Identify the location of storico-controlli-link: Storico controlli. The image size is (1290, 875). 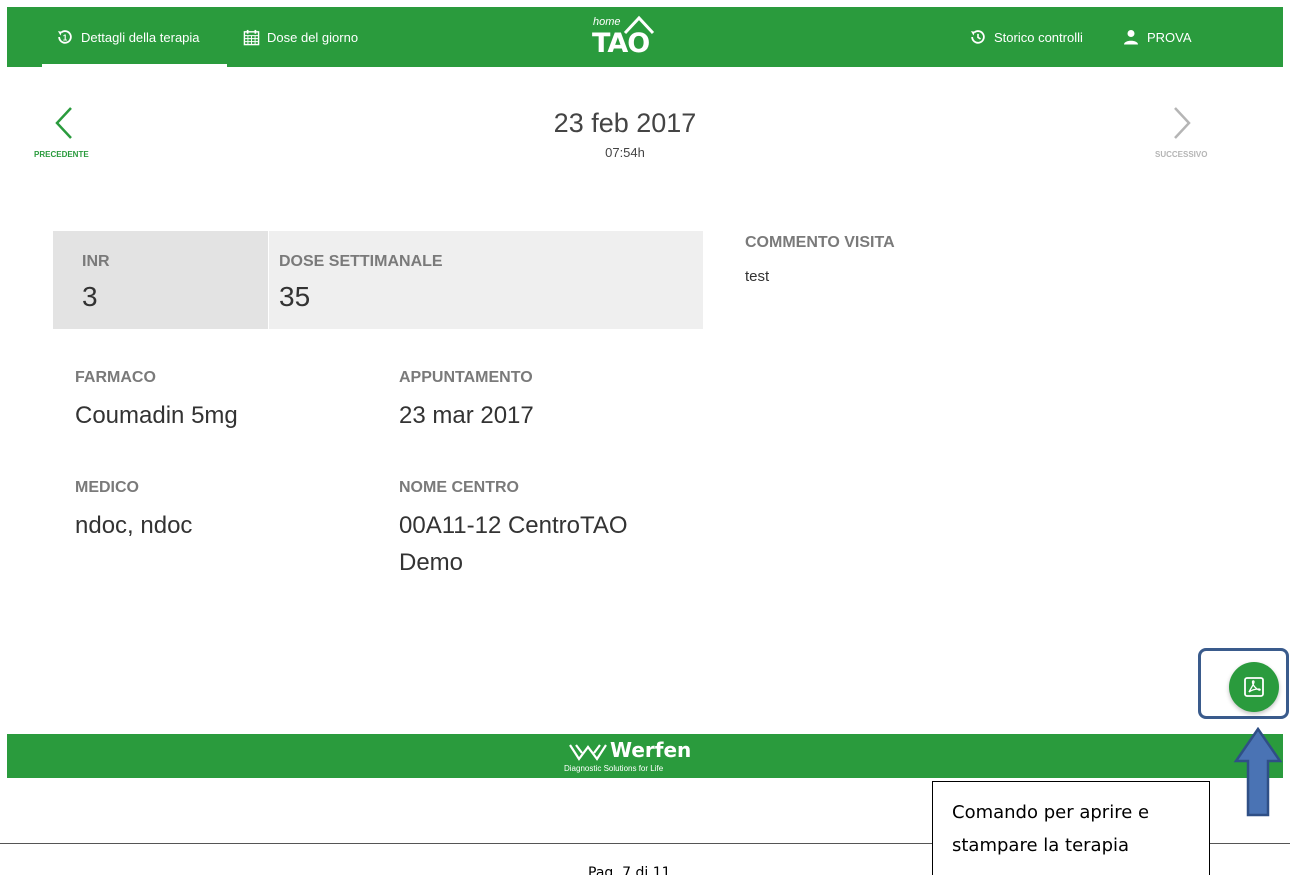
(1025, 37).